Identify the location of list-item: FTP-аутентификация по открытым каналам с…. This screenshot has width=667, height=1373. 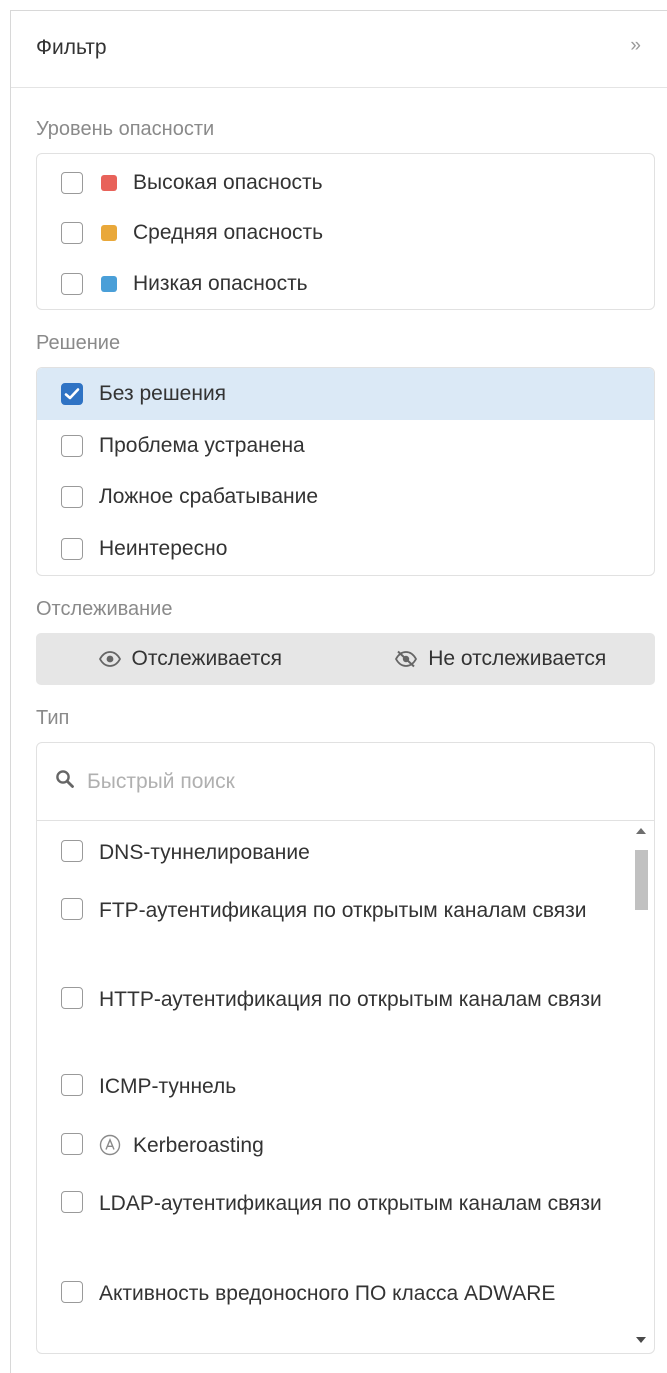
(337, 910).